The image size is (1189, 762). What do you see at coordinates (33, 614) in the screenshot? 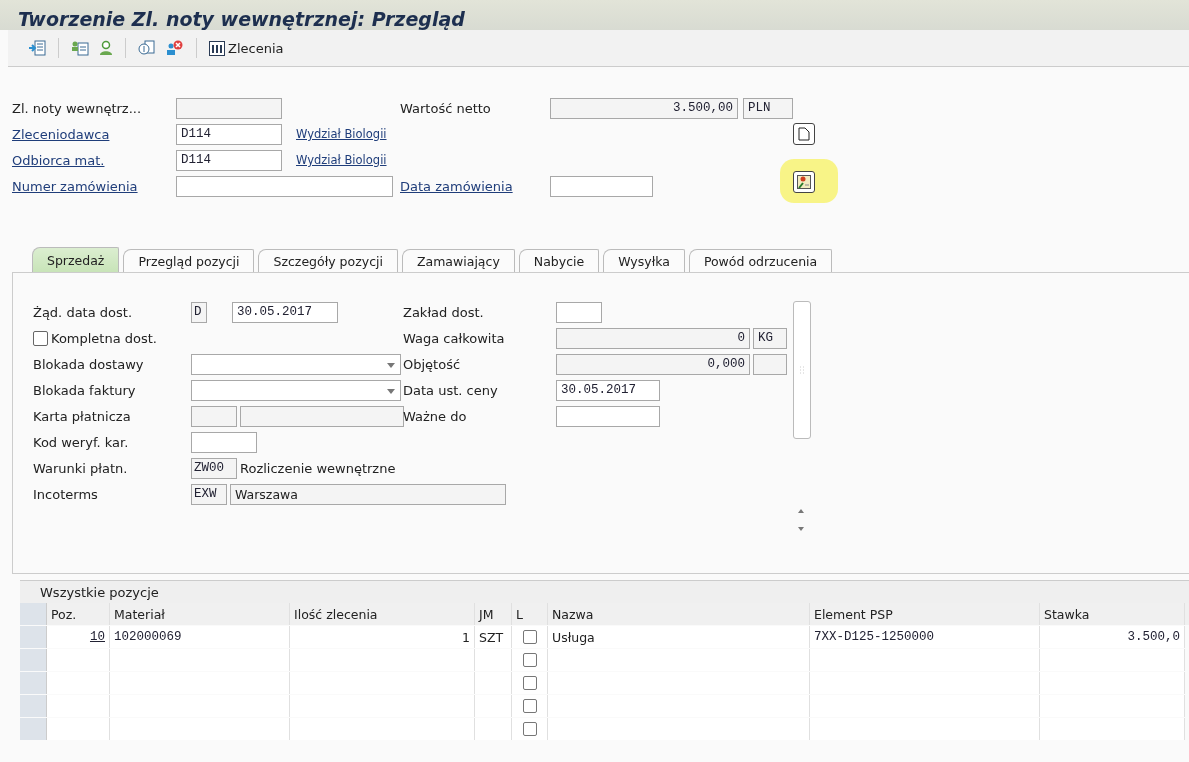
I see `table-corner` at bounding box center [33, 614].